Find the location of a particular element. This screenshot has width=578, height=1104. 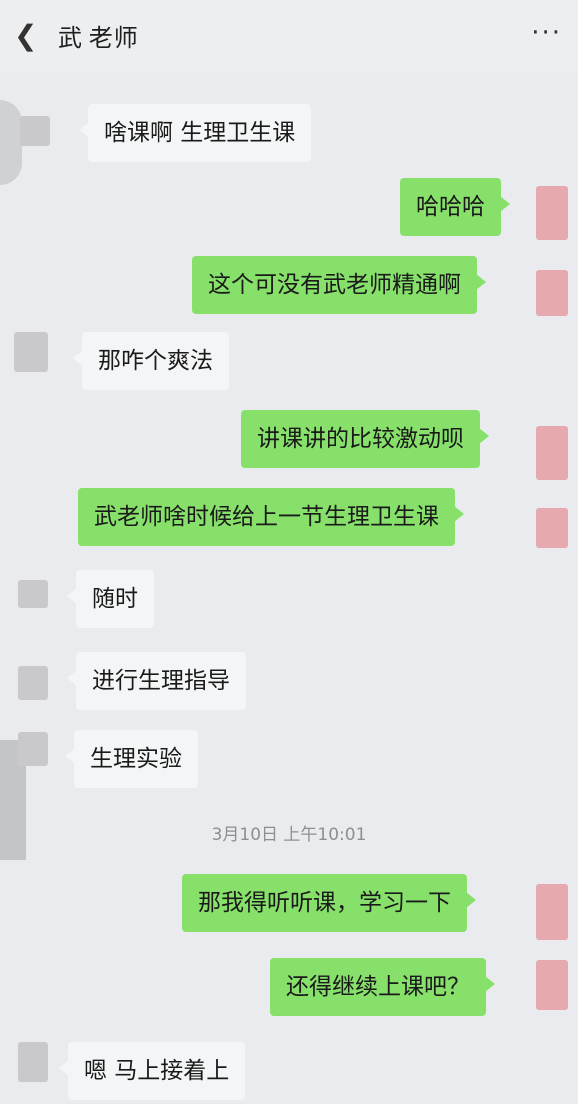

message-bubble-received: 随时 is located at coordinates (110, 599).